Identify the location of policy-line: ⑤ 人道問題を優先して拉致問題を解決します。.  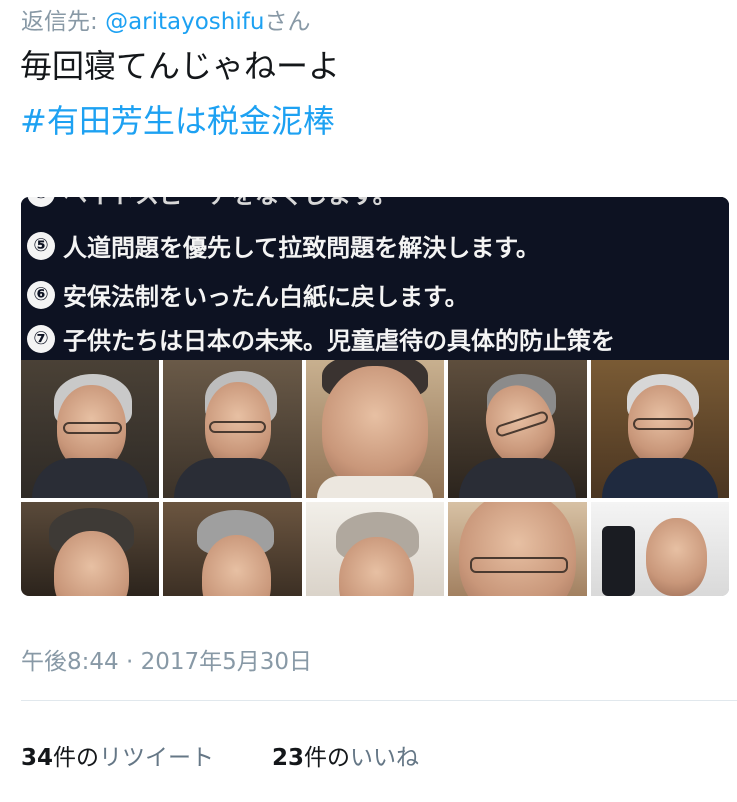
(375, 248).